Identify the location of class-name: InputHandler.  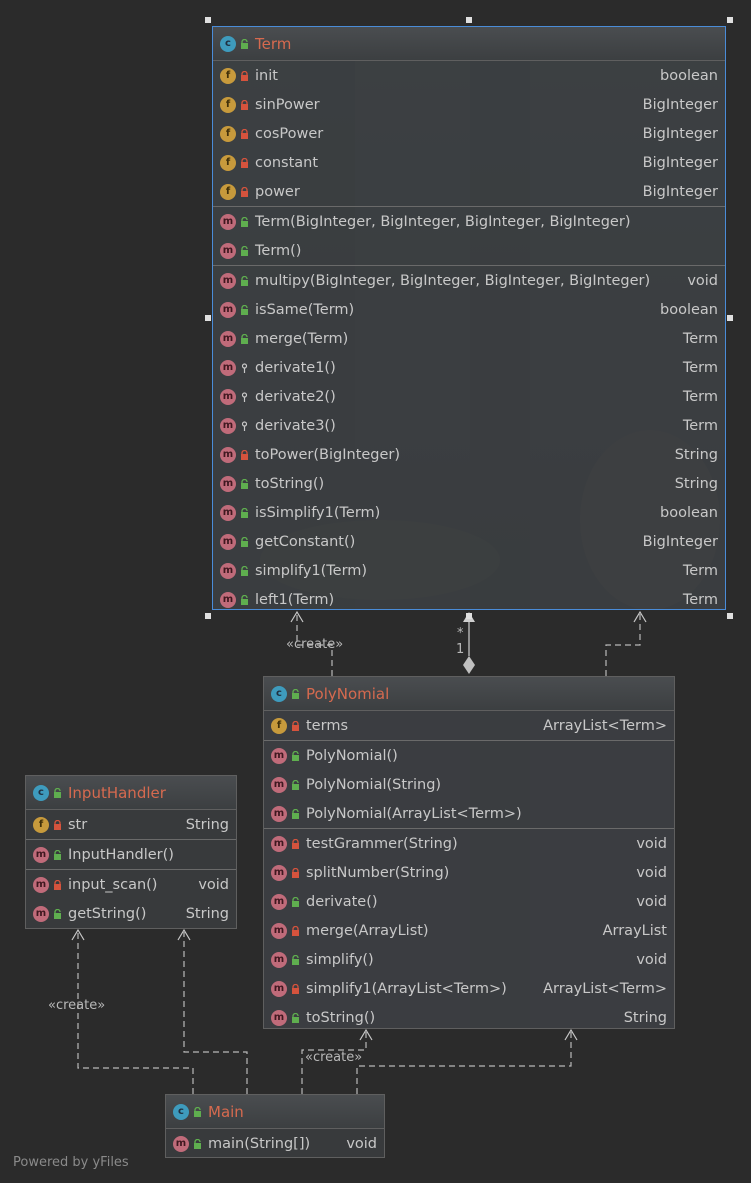
(117, 792).